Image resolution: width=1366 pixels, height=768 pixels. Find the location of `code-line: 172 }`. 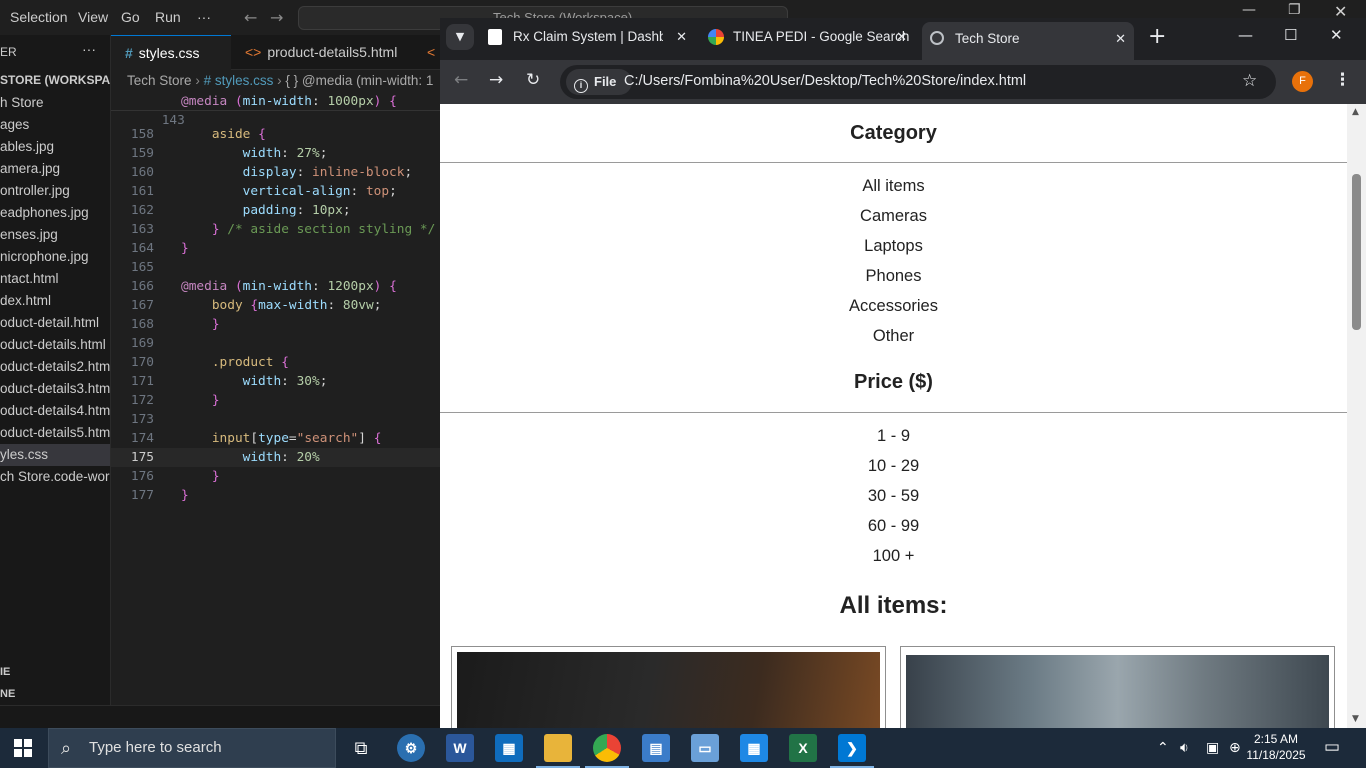

code-line: 172 } is located at coordinates (276, 400).